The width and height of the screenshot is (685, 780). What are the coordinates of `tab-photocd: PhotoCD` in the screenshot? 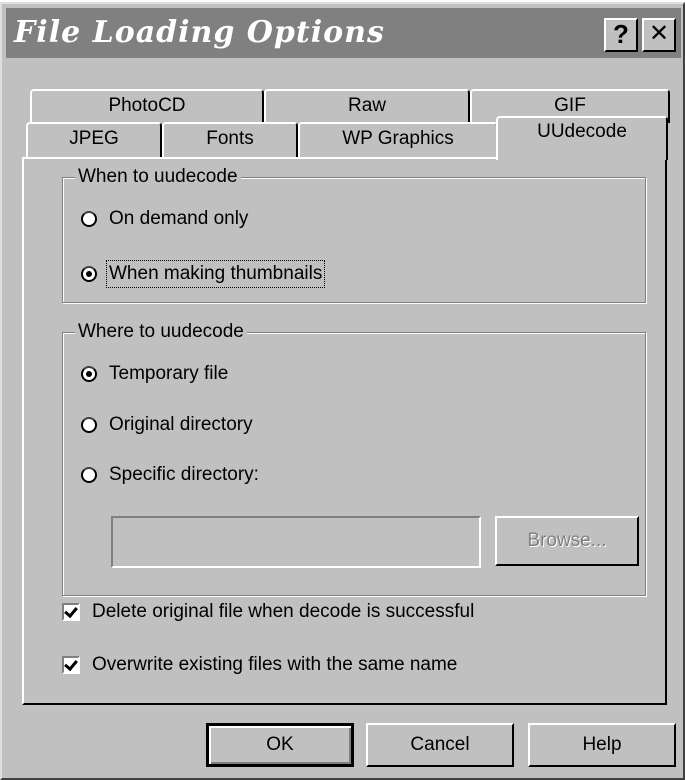 It's located at (147, 106).